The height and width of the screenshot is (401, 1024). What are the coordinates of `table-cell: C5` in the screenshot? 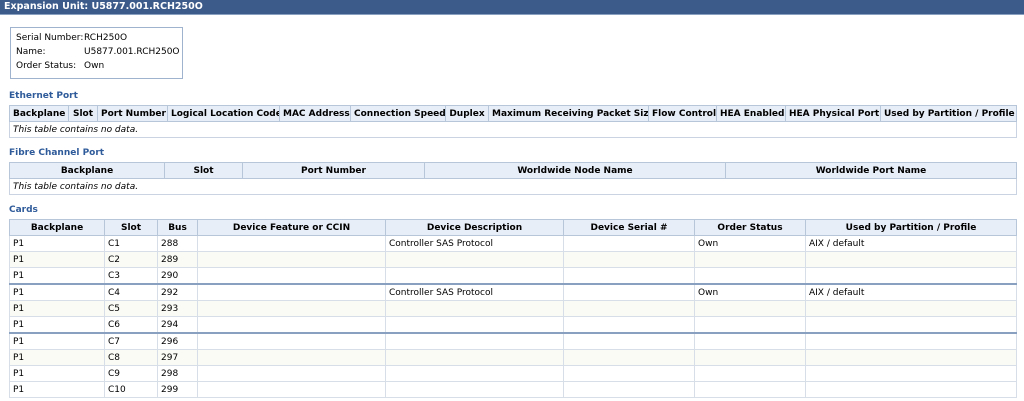 It's located at (131, 308).